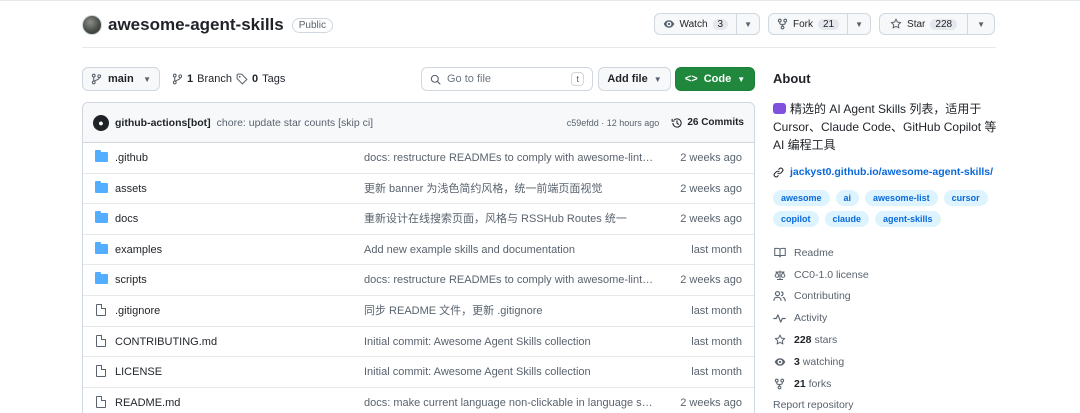  What do you see at coordinates (435, 79) in the screenshot?
I see `search-icon` at bounding box center [435, 79].